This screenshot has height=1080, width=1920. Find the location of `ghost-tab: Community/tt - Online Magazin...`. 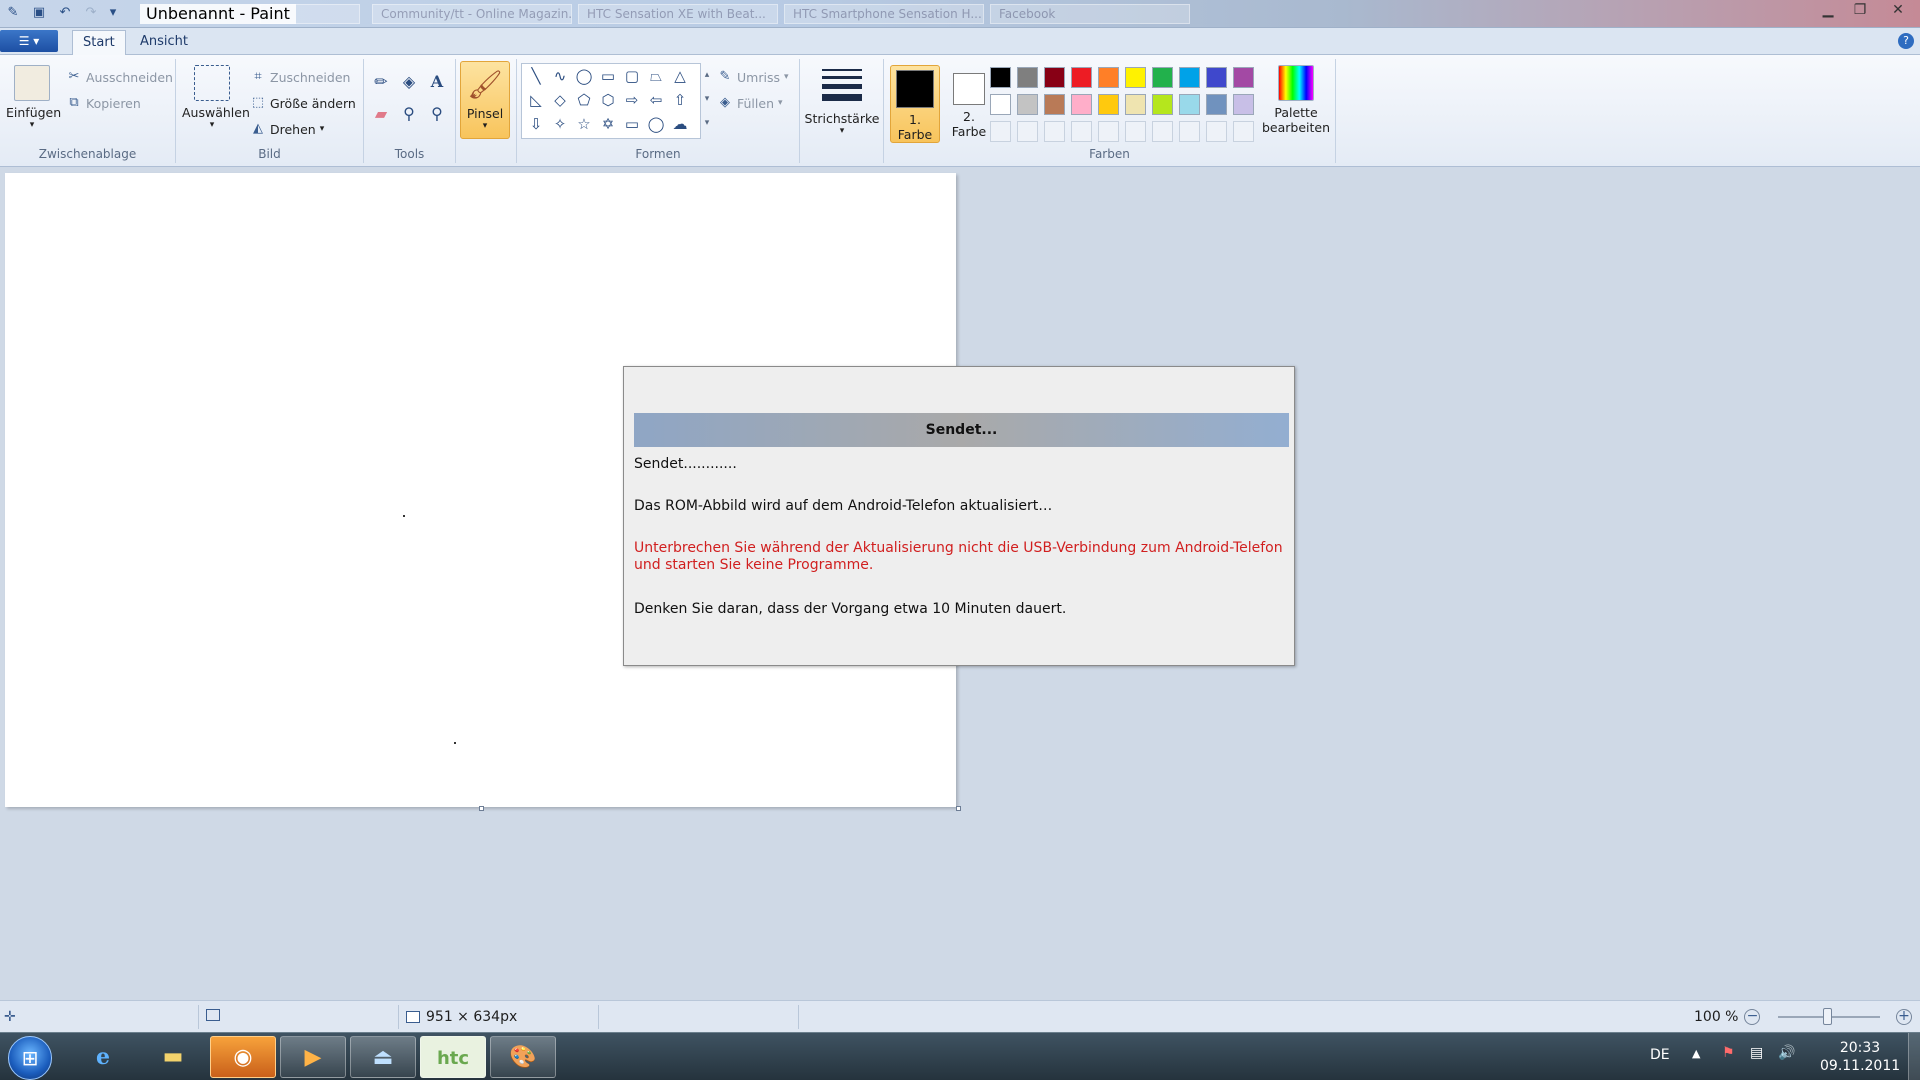

ghost-tab: Community/tt - Online Magazin... is located at coordinates (472, 14).